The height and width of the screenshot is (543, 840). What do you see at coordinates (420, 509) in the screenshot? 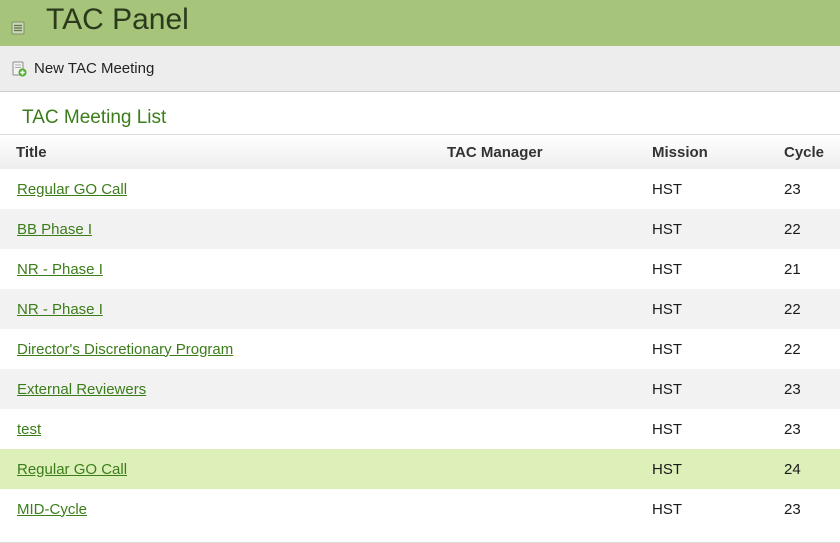
I see `table-row: MID-Cycle HST 23` at bounding box center [420, 509].